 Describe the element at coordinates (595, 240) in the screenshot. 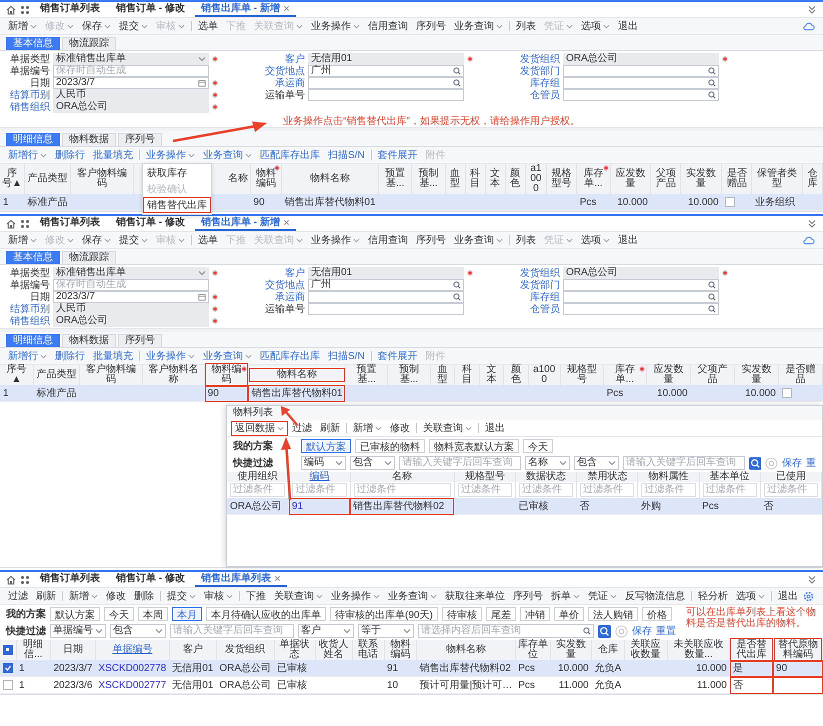

I see `toolbar-button: 选项` at that location.